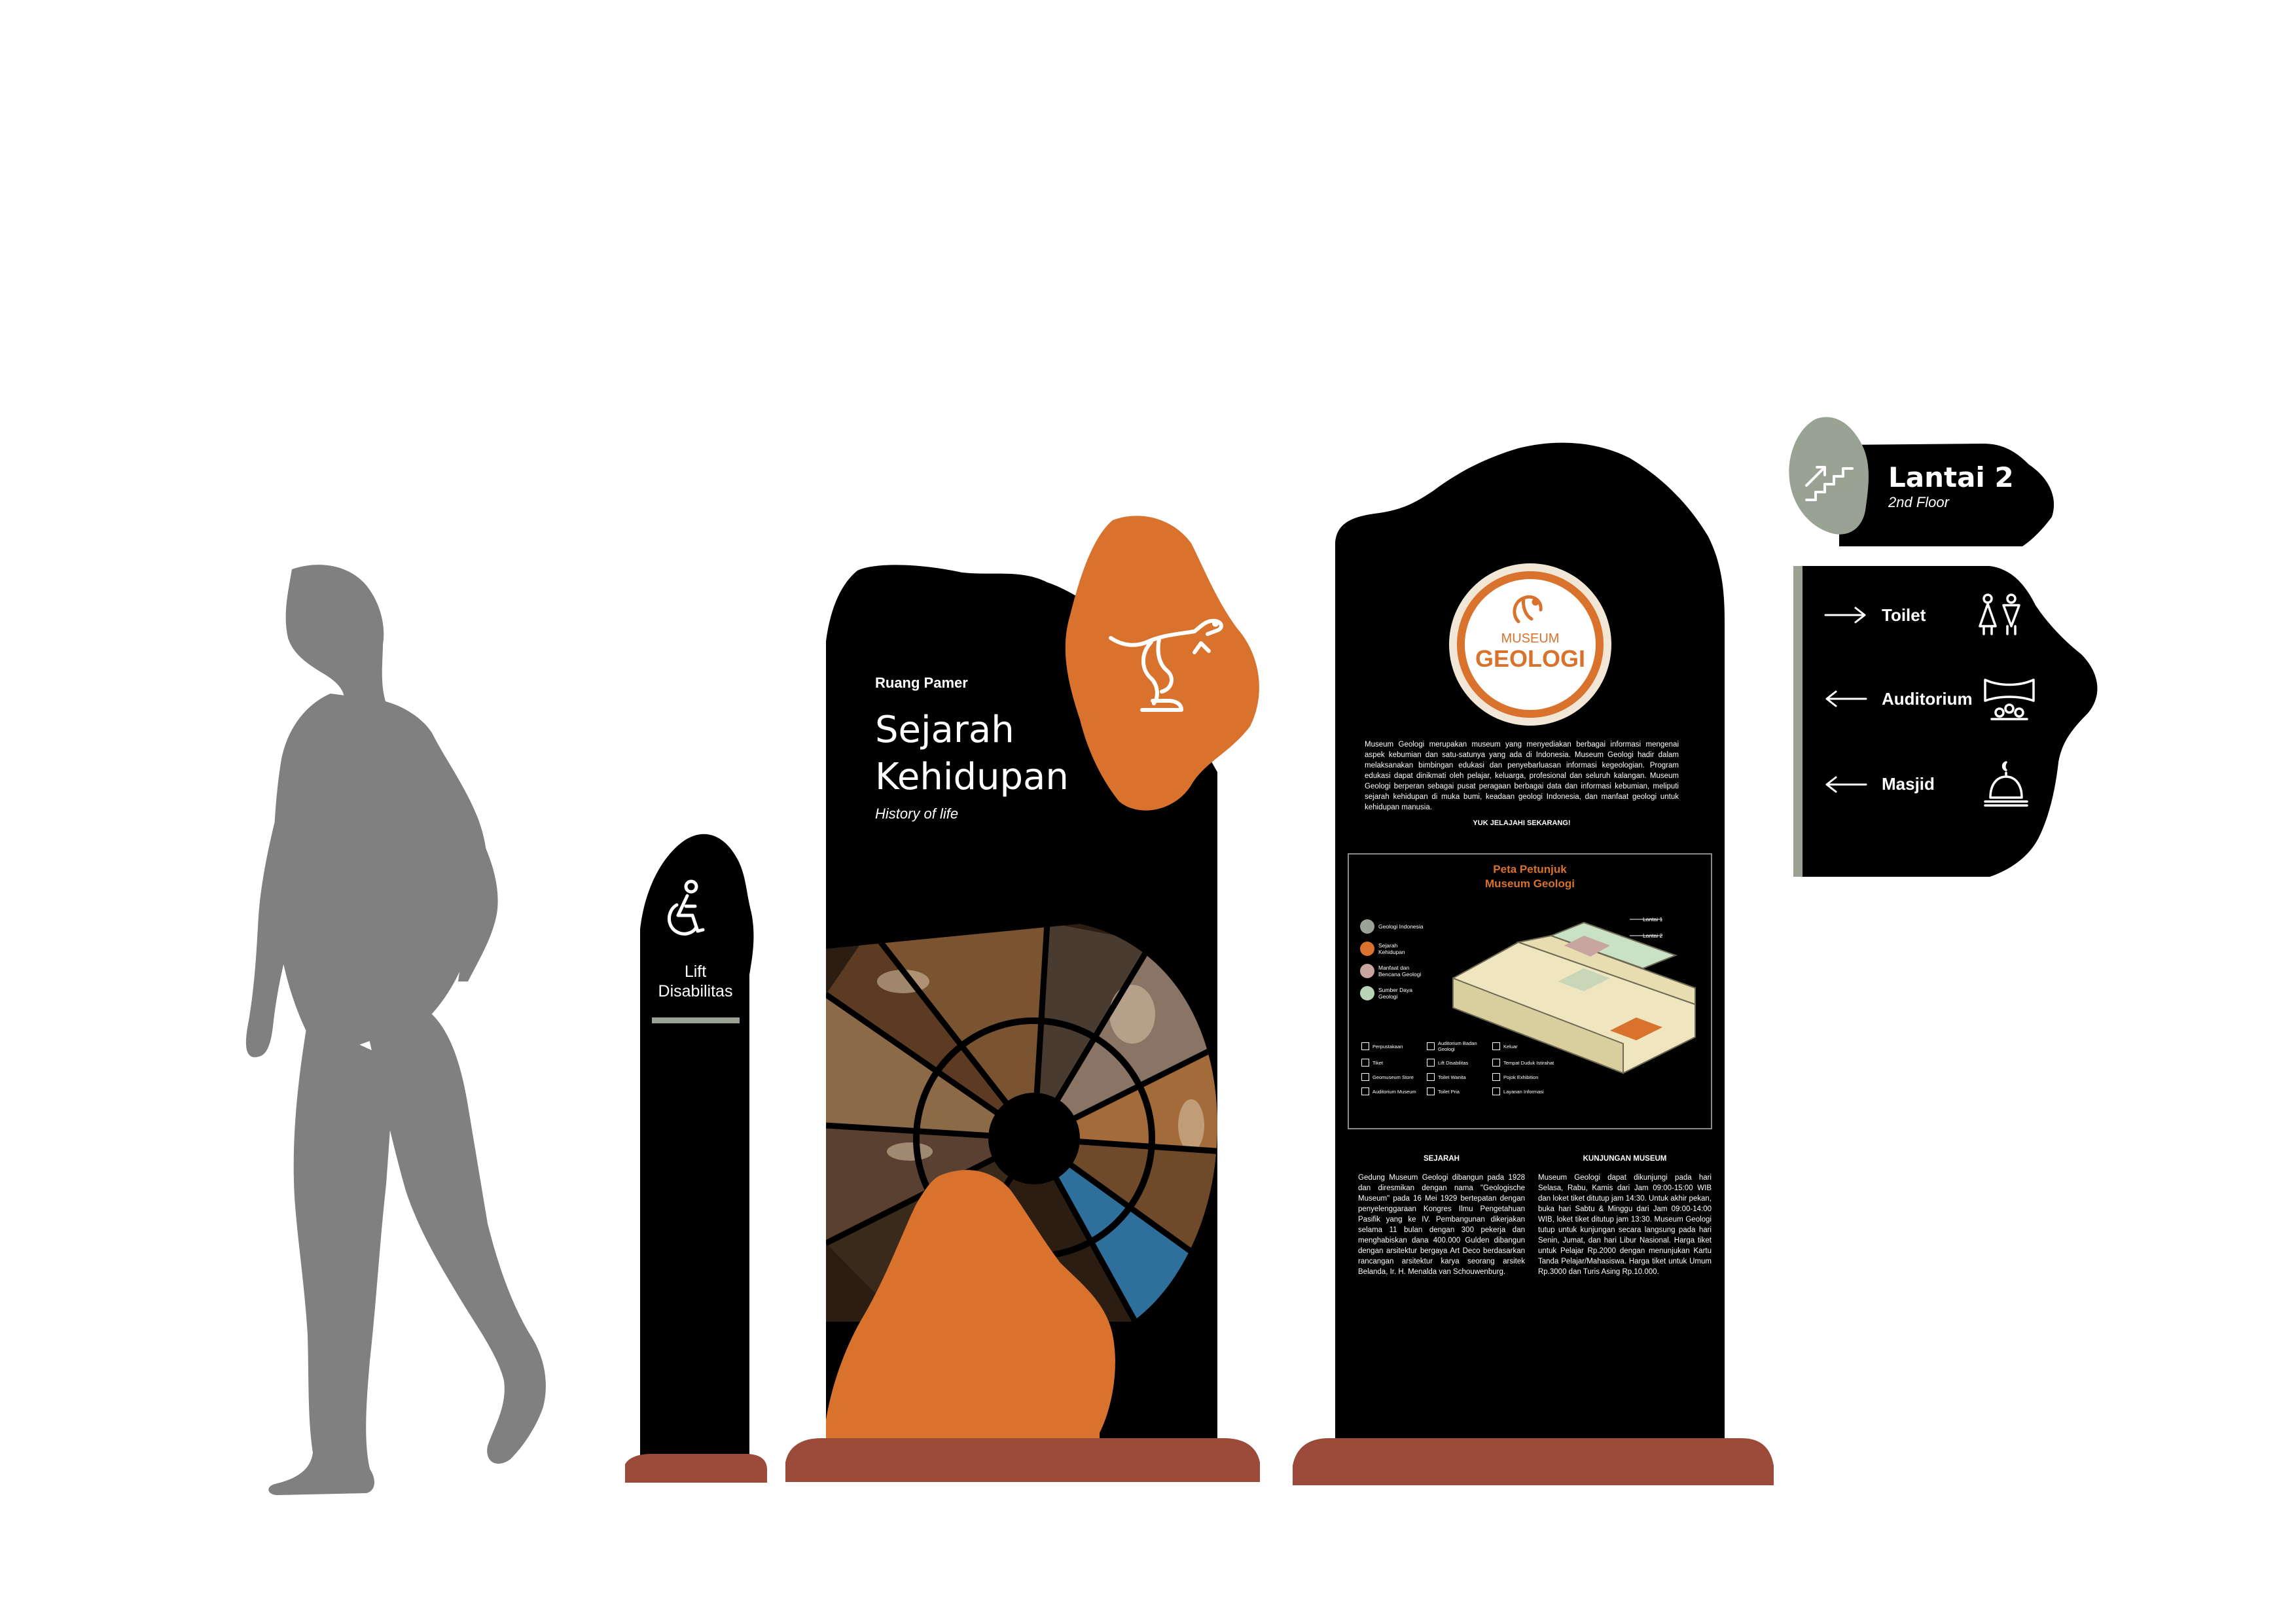  I want to click on directional-item-masjid: Masjid, so click(1940, 784).